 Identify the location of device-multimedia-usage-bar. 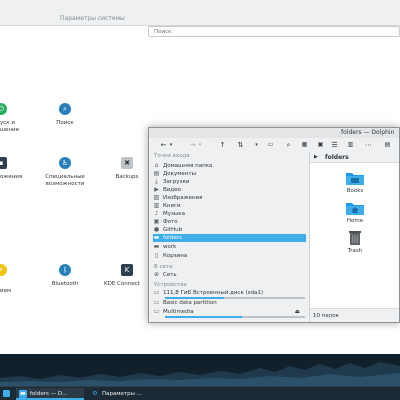
(235, 317).